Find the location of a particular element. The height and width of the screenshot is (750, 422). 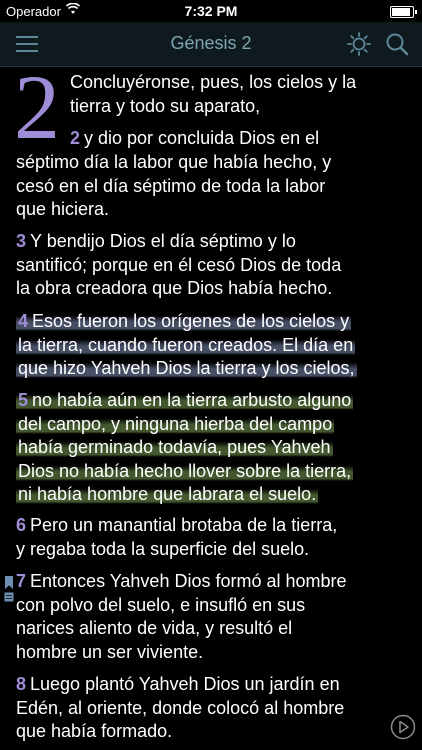

verse-number: 4 is located at coordinates (23, 321).